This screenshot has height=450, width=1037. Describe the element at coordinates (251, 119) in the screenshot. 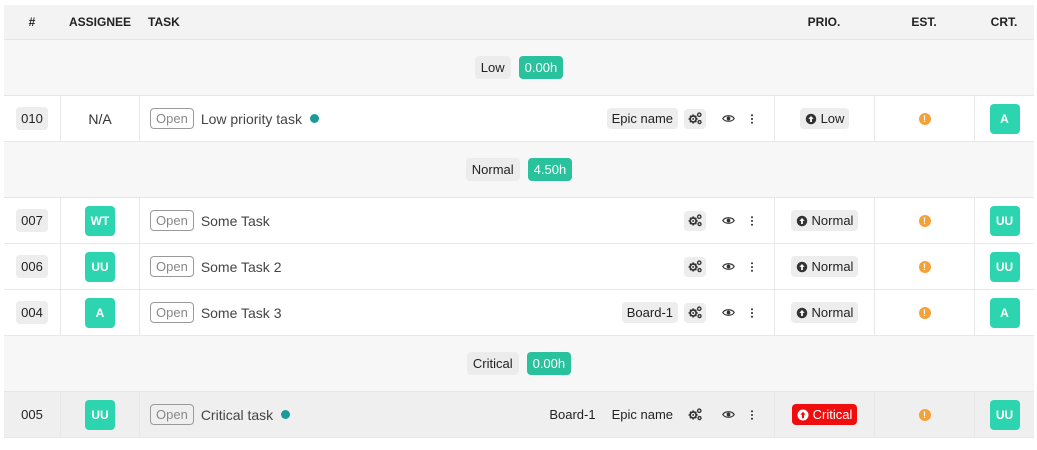

I see `task-title: Low priority task` at that location.